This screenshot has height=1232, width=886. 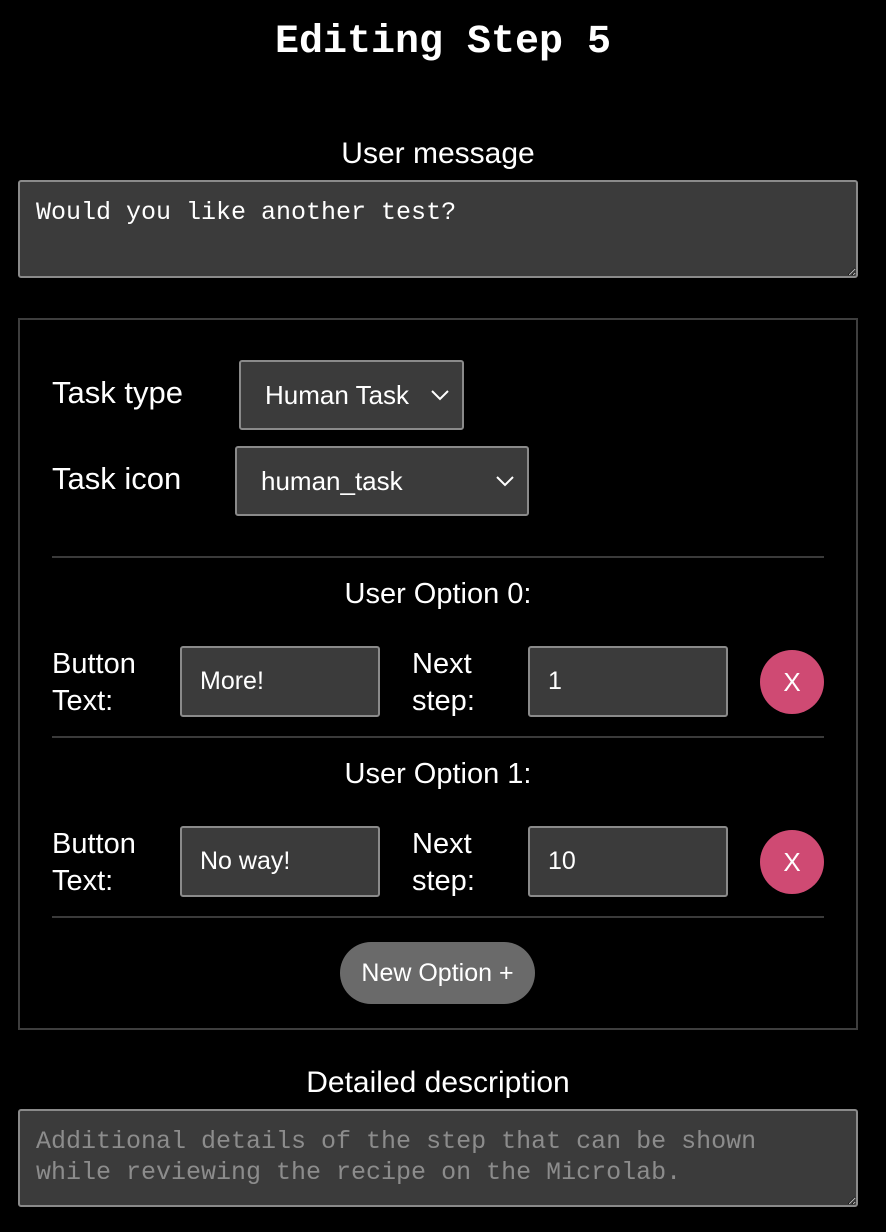 I want to click on detailed-description-input, so click(x=438, y=1158).